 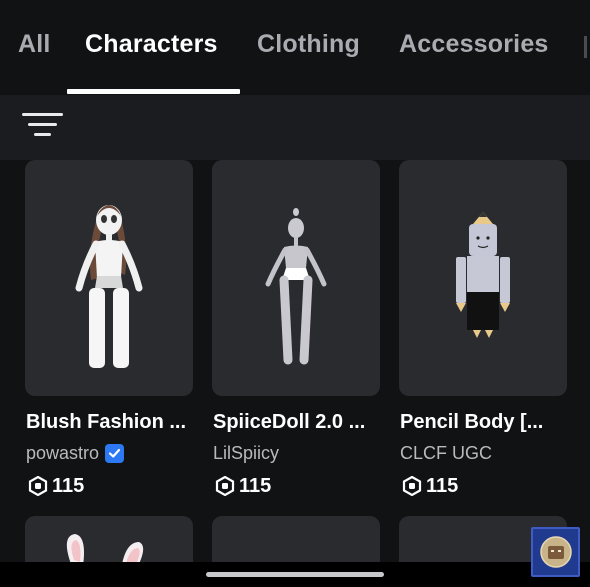 What do you see at coordinates (555, 552) in the screenshot?
I see `watermark-logo-icon` at bounding box center [555, 552].